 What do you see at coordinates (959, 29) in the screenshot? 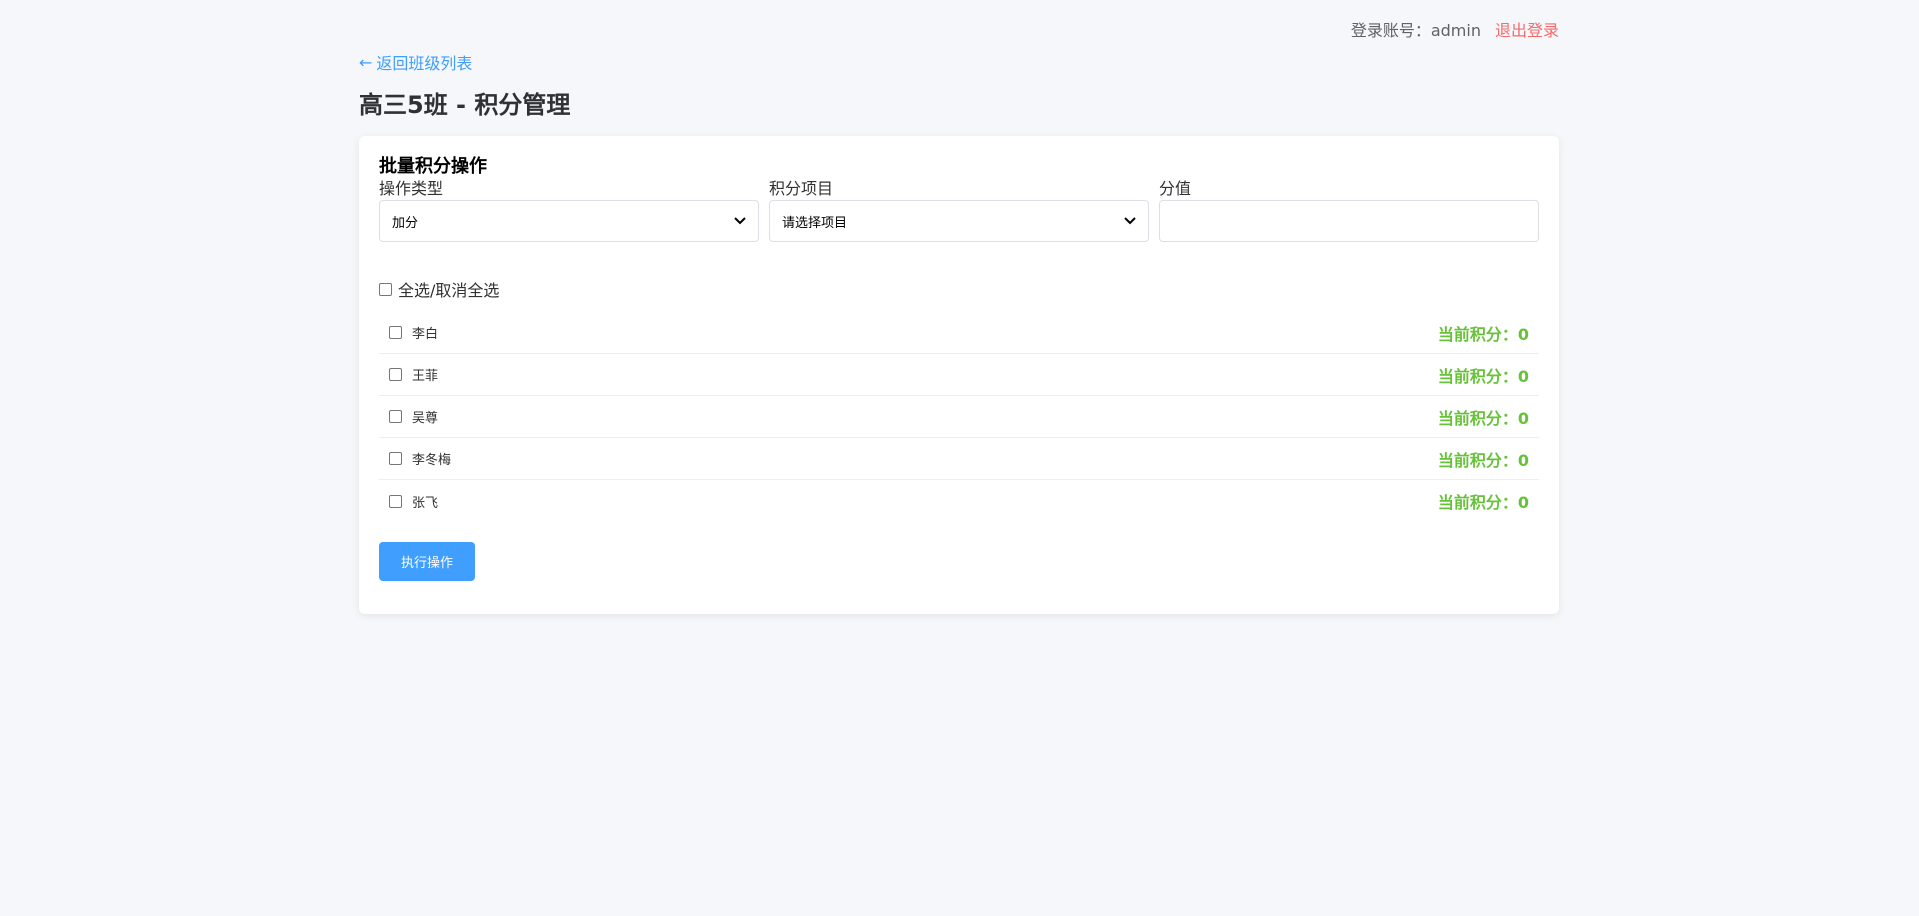
I see `top-bar: 登录账号：admin 退出登录` at bounding box center [959, 29].